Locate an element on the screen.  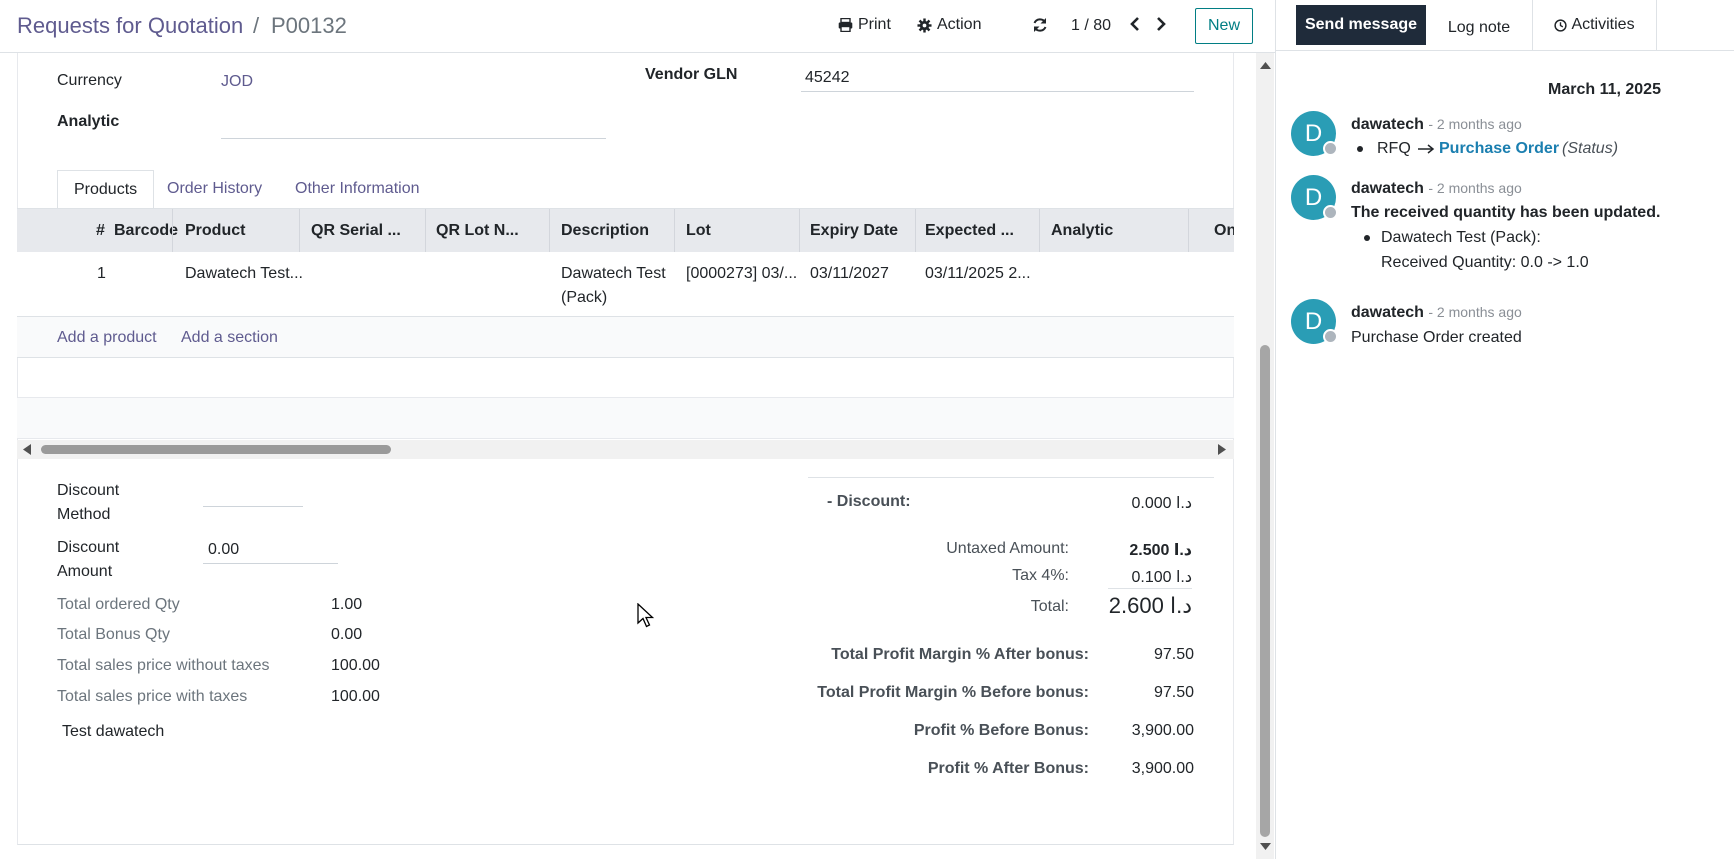
cell-expiry: 03/11/2027 is located at coordinates (849, 274).